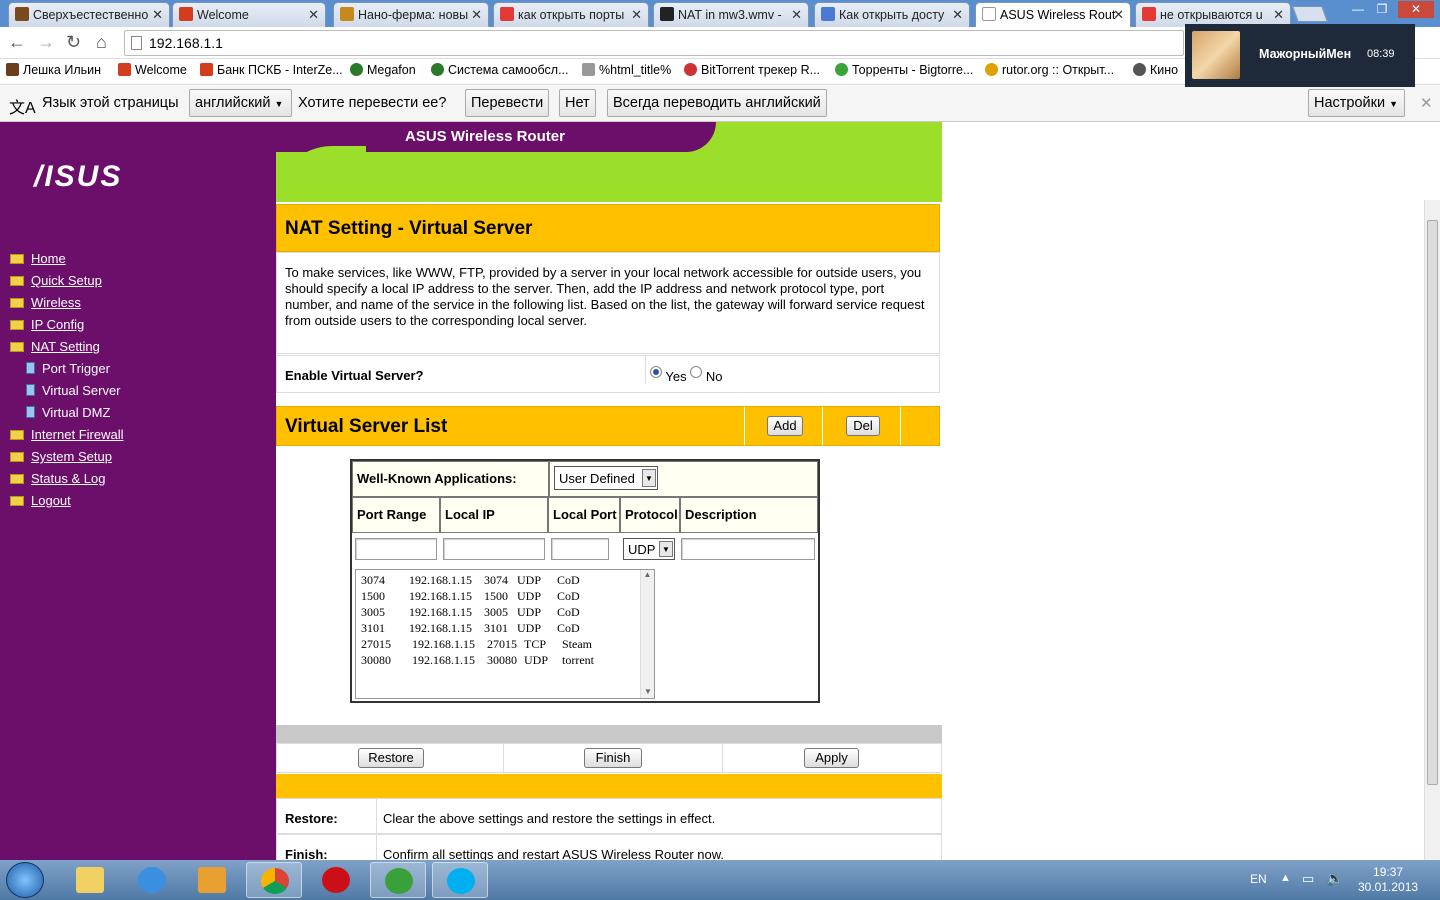  I want to click on taskbar-ie, so click(152, 880).